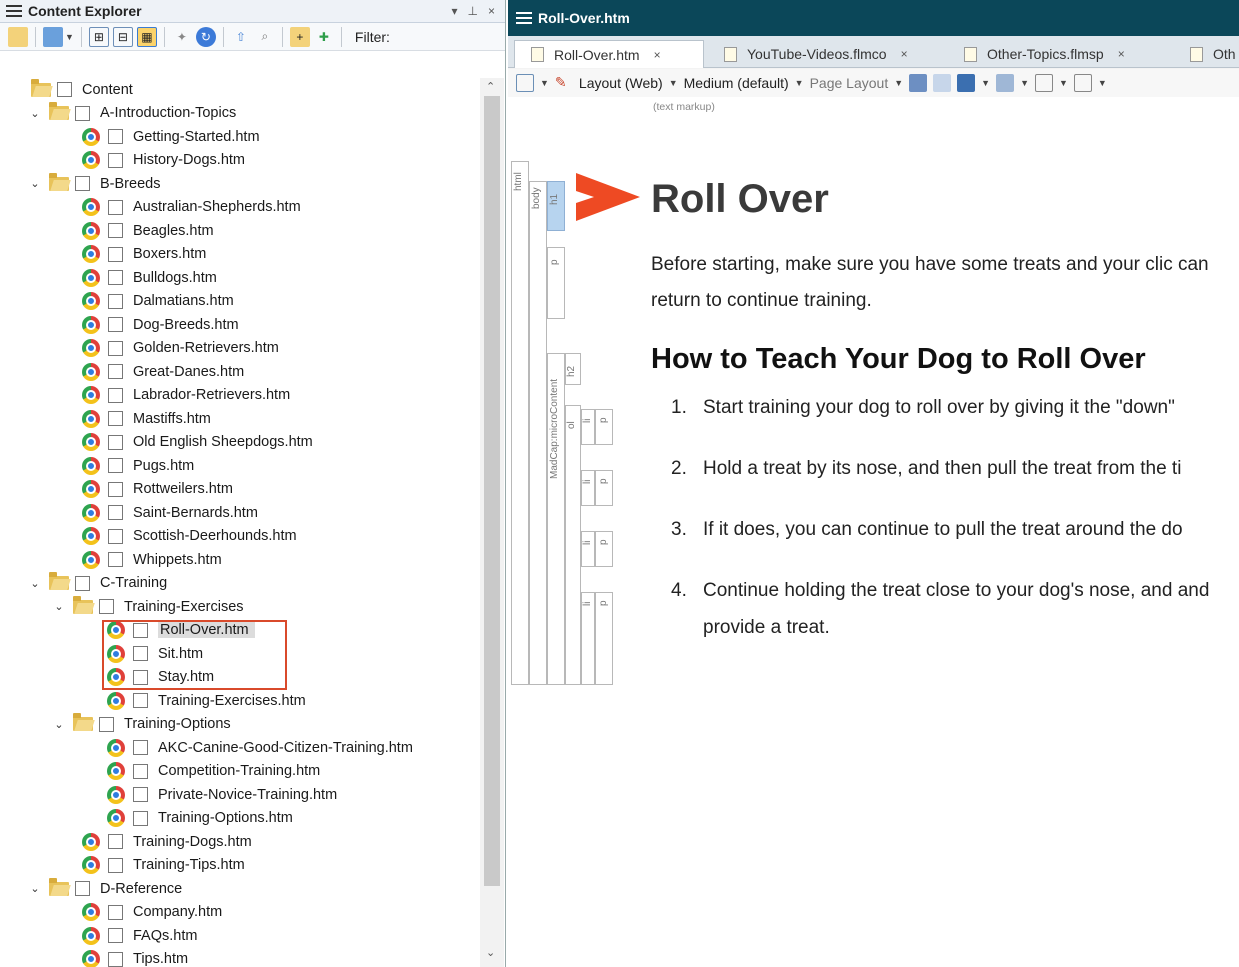  Describe the element at coordinates (1043, 83) in the screenshot. I see `variable-icon` at that location.